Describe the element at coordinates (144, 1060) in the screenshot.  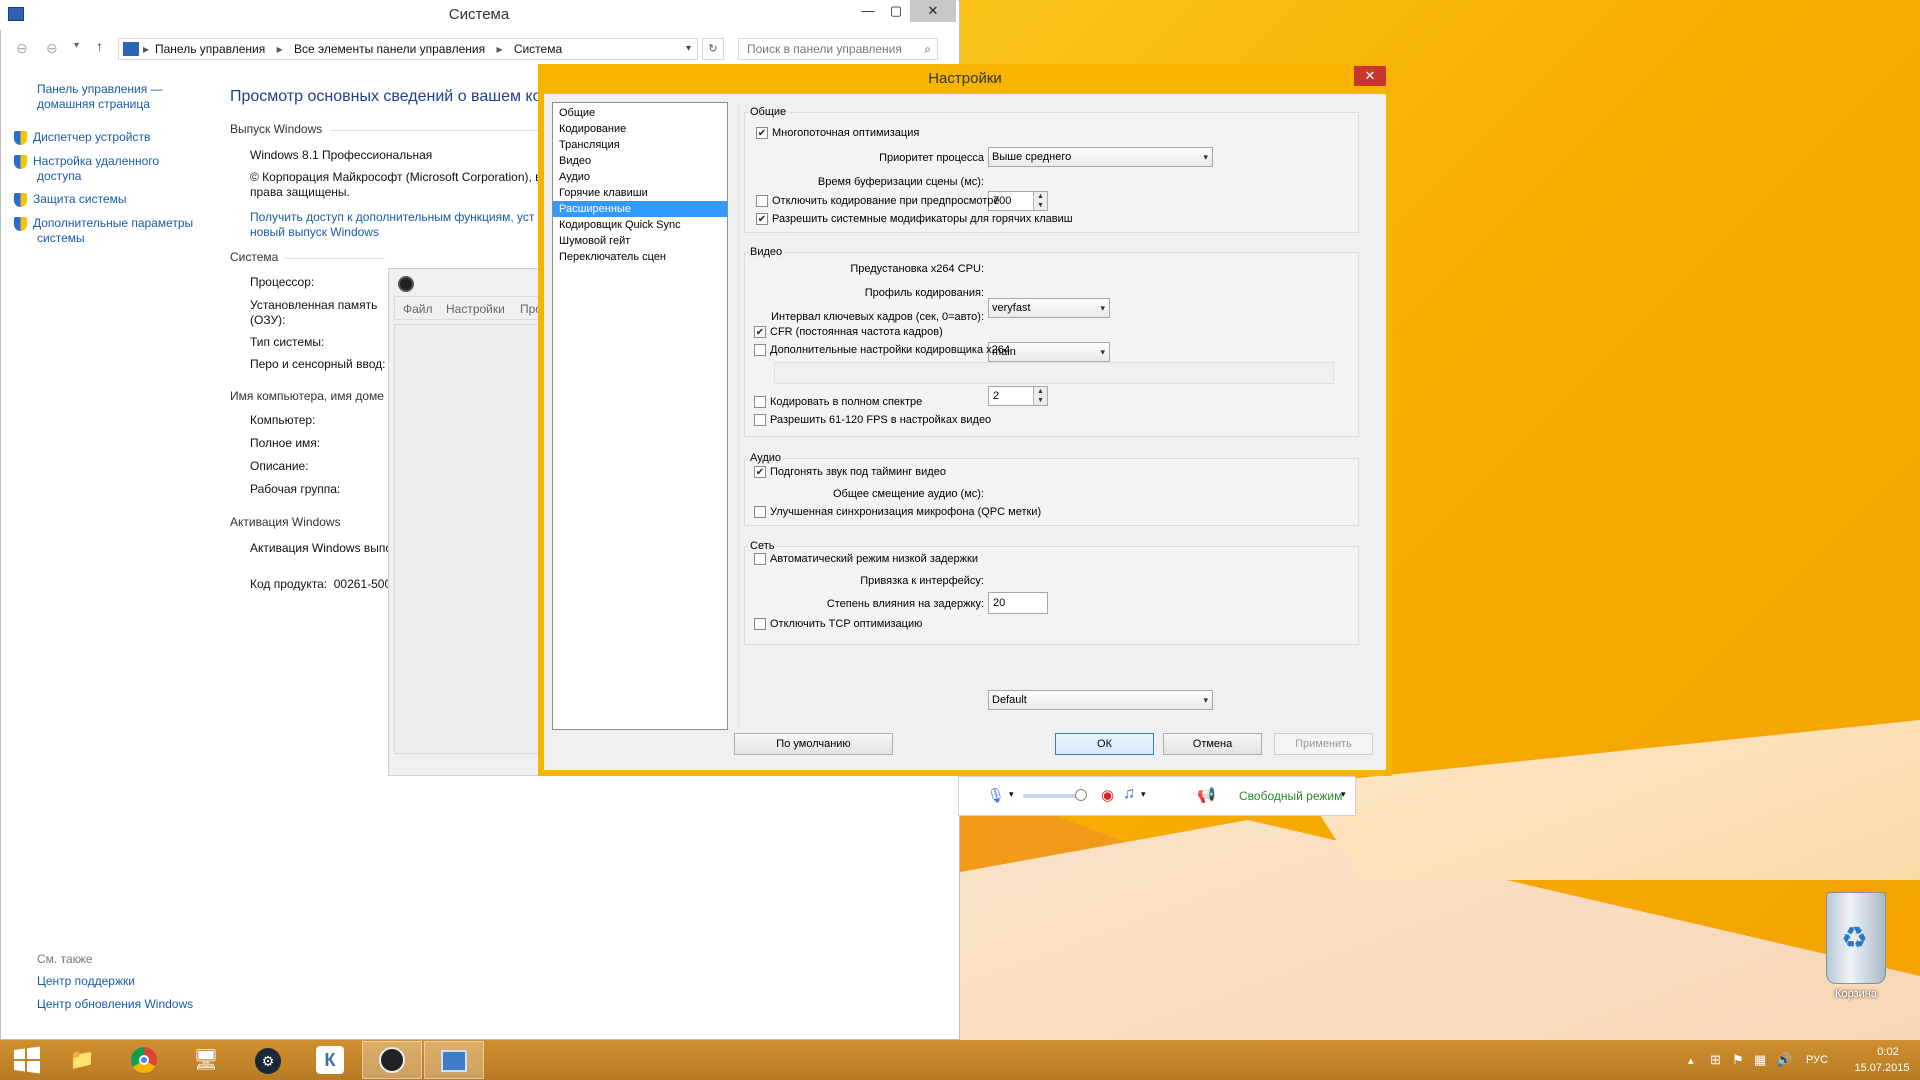
I see `chrome-icon` at that location.